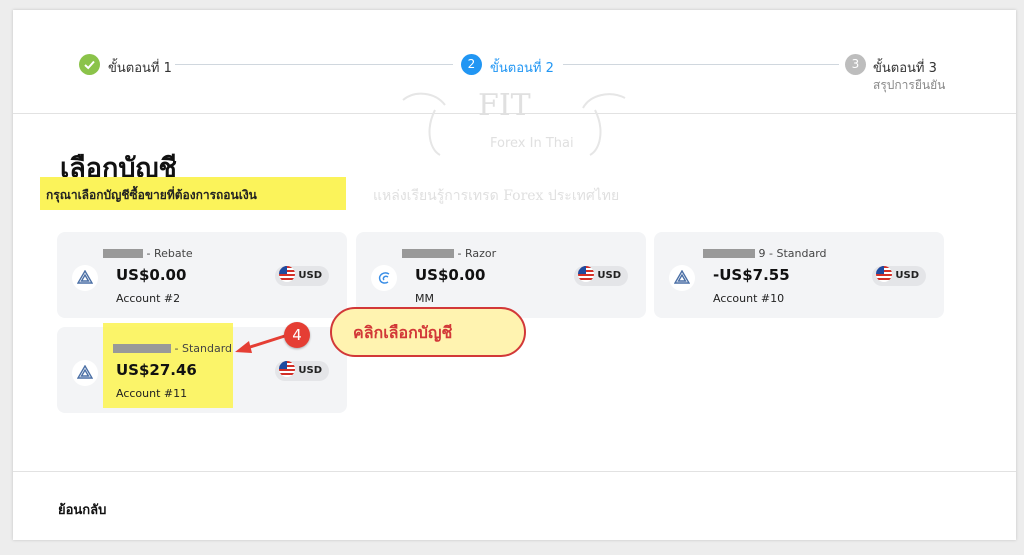  I want to click on account-card-2: - Razor US$0.00 MM USD, so click(501, 275).